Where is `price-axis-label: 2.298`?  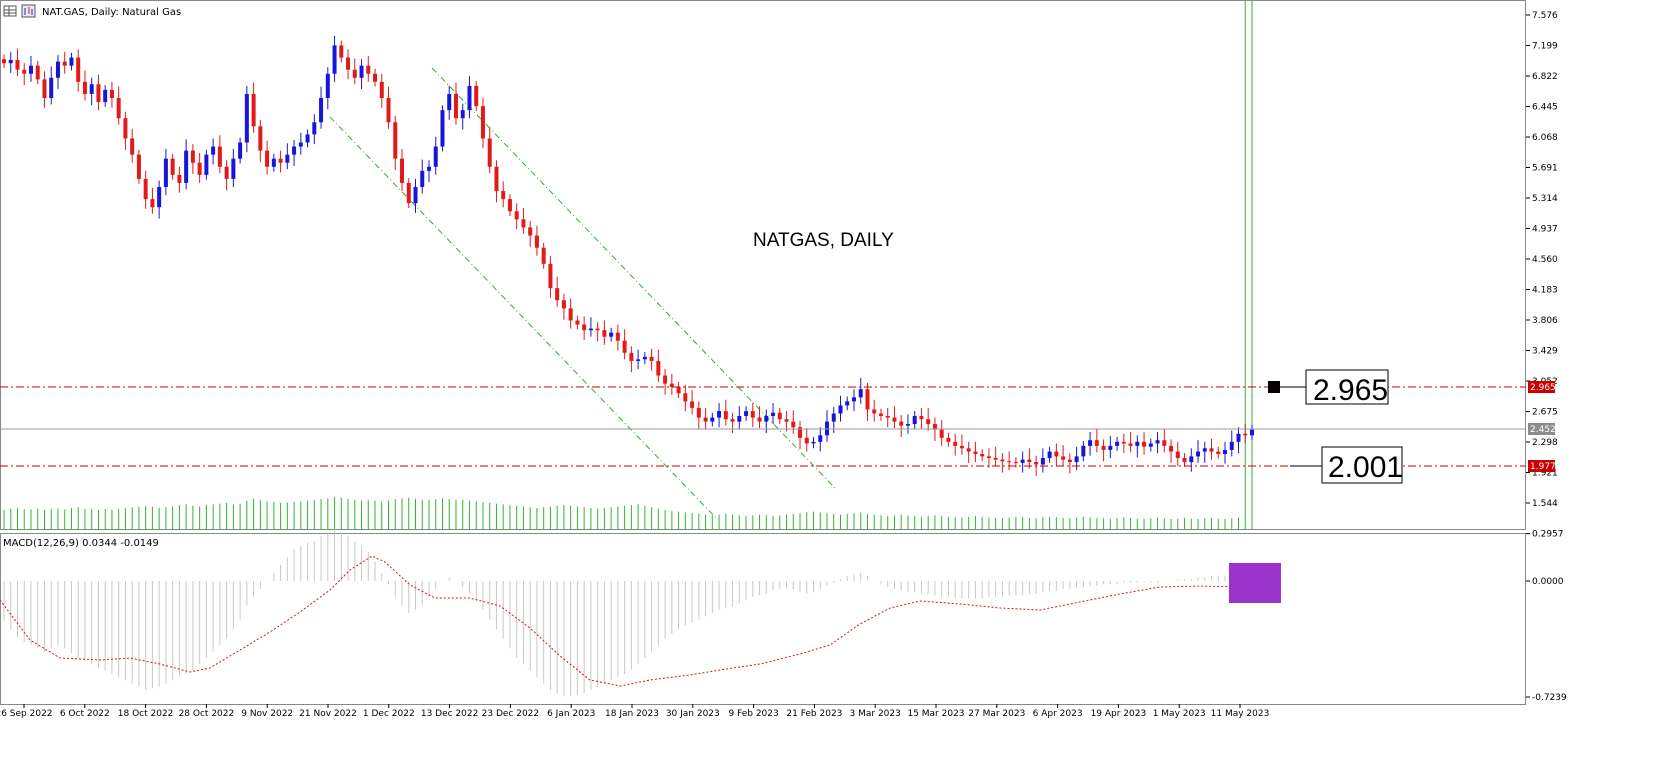 price-axis-label: 2.298 is located at coordinates (1545, 443).